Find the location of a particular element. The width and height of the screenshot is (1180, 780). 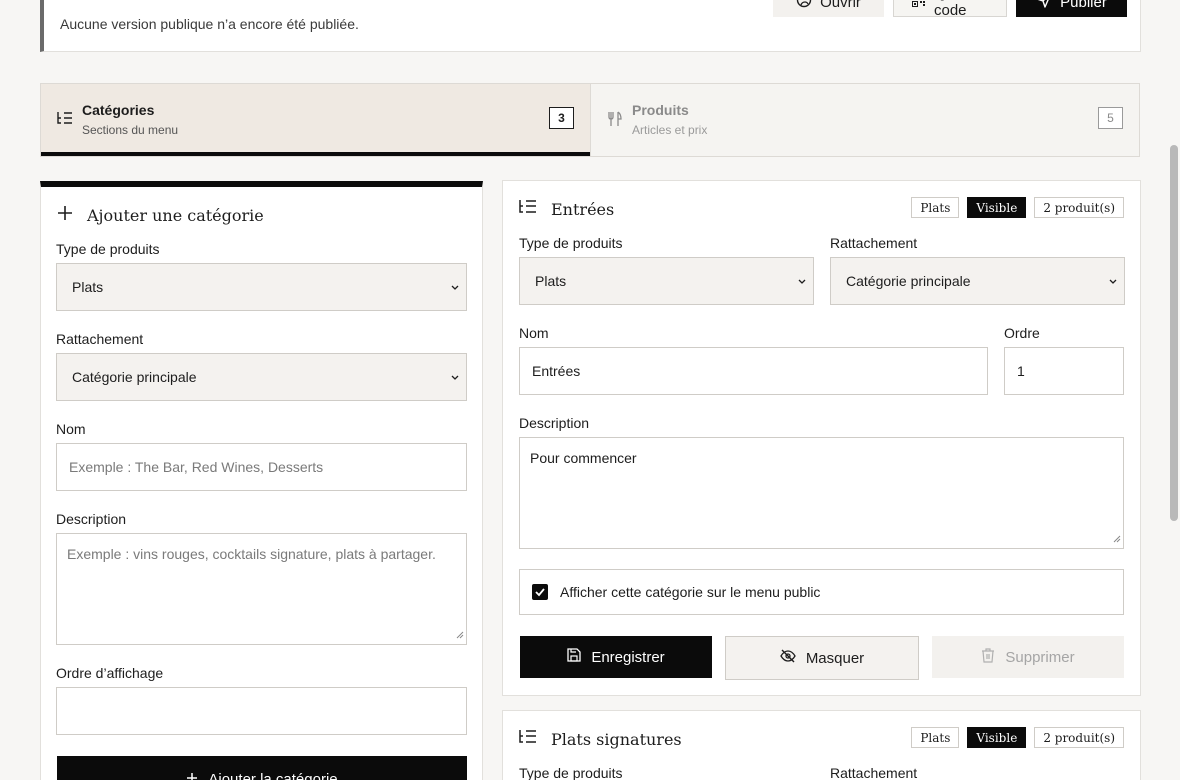

open-button: Ouvrir is located at coordinates (828, 8).